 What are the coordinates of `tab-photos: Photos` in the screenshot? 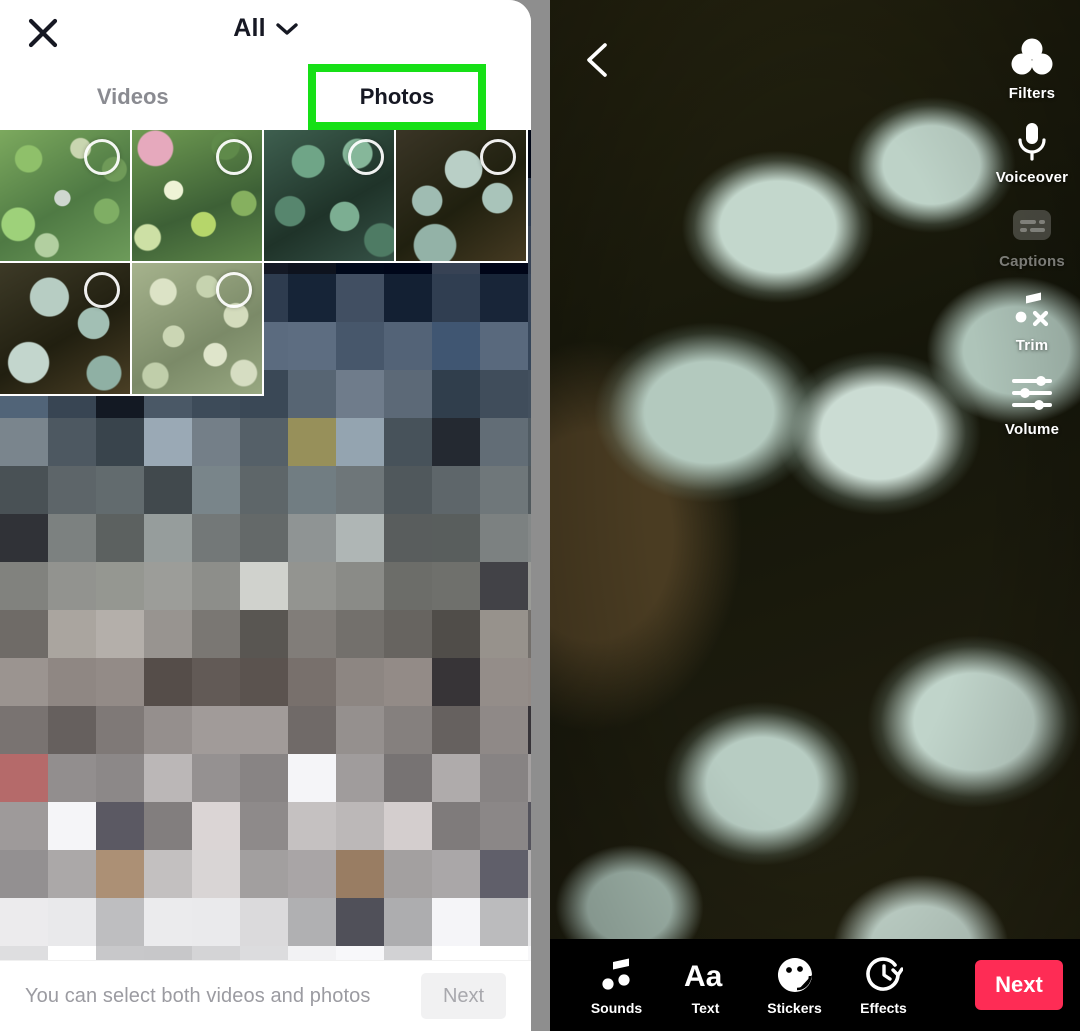 It's located at (397, 97).